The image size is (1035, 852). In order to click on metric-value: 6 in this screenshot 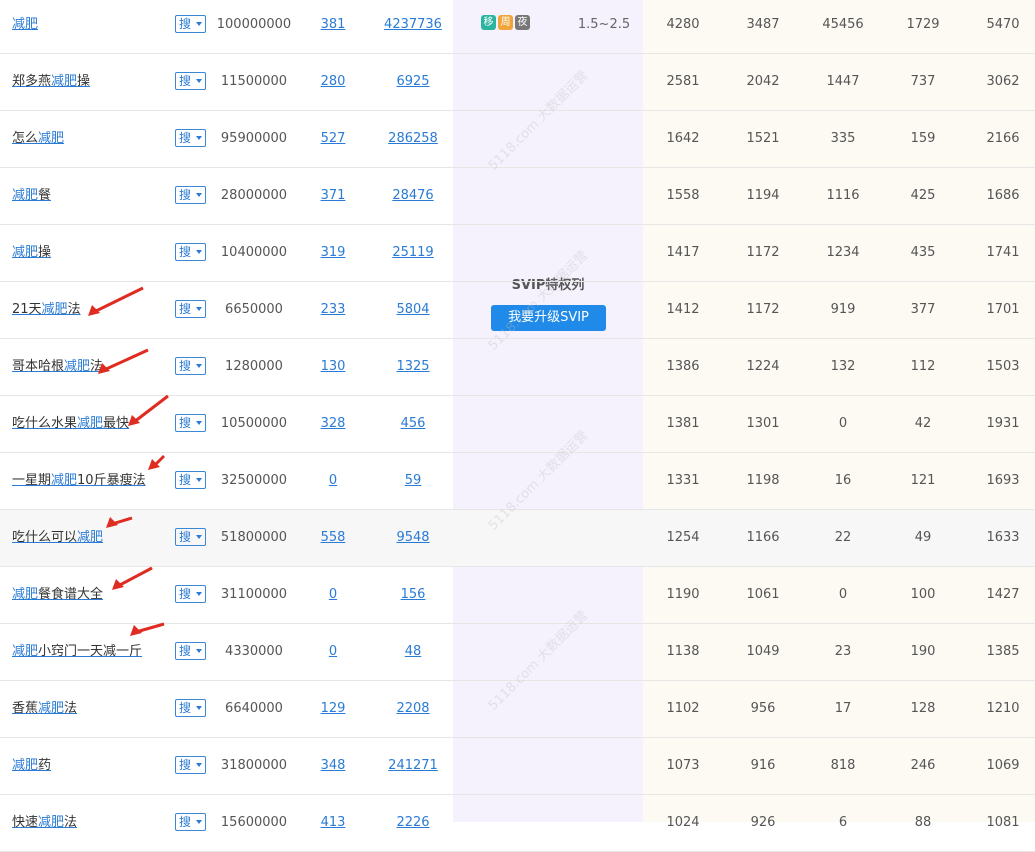, I will do `click(843, 822)`.